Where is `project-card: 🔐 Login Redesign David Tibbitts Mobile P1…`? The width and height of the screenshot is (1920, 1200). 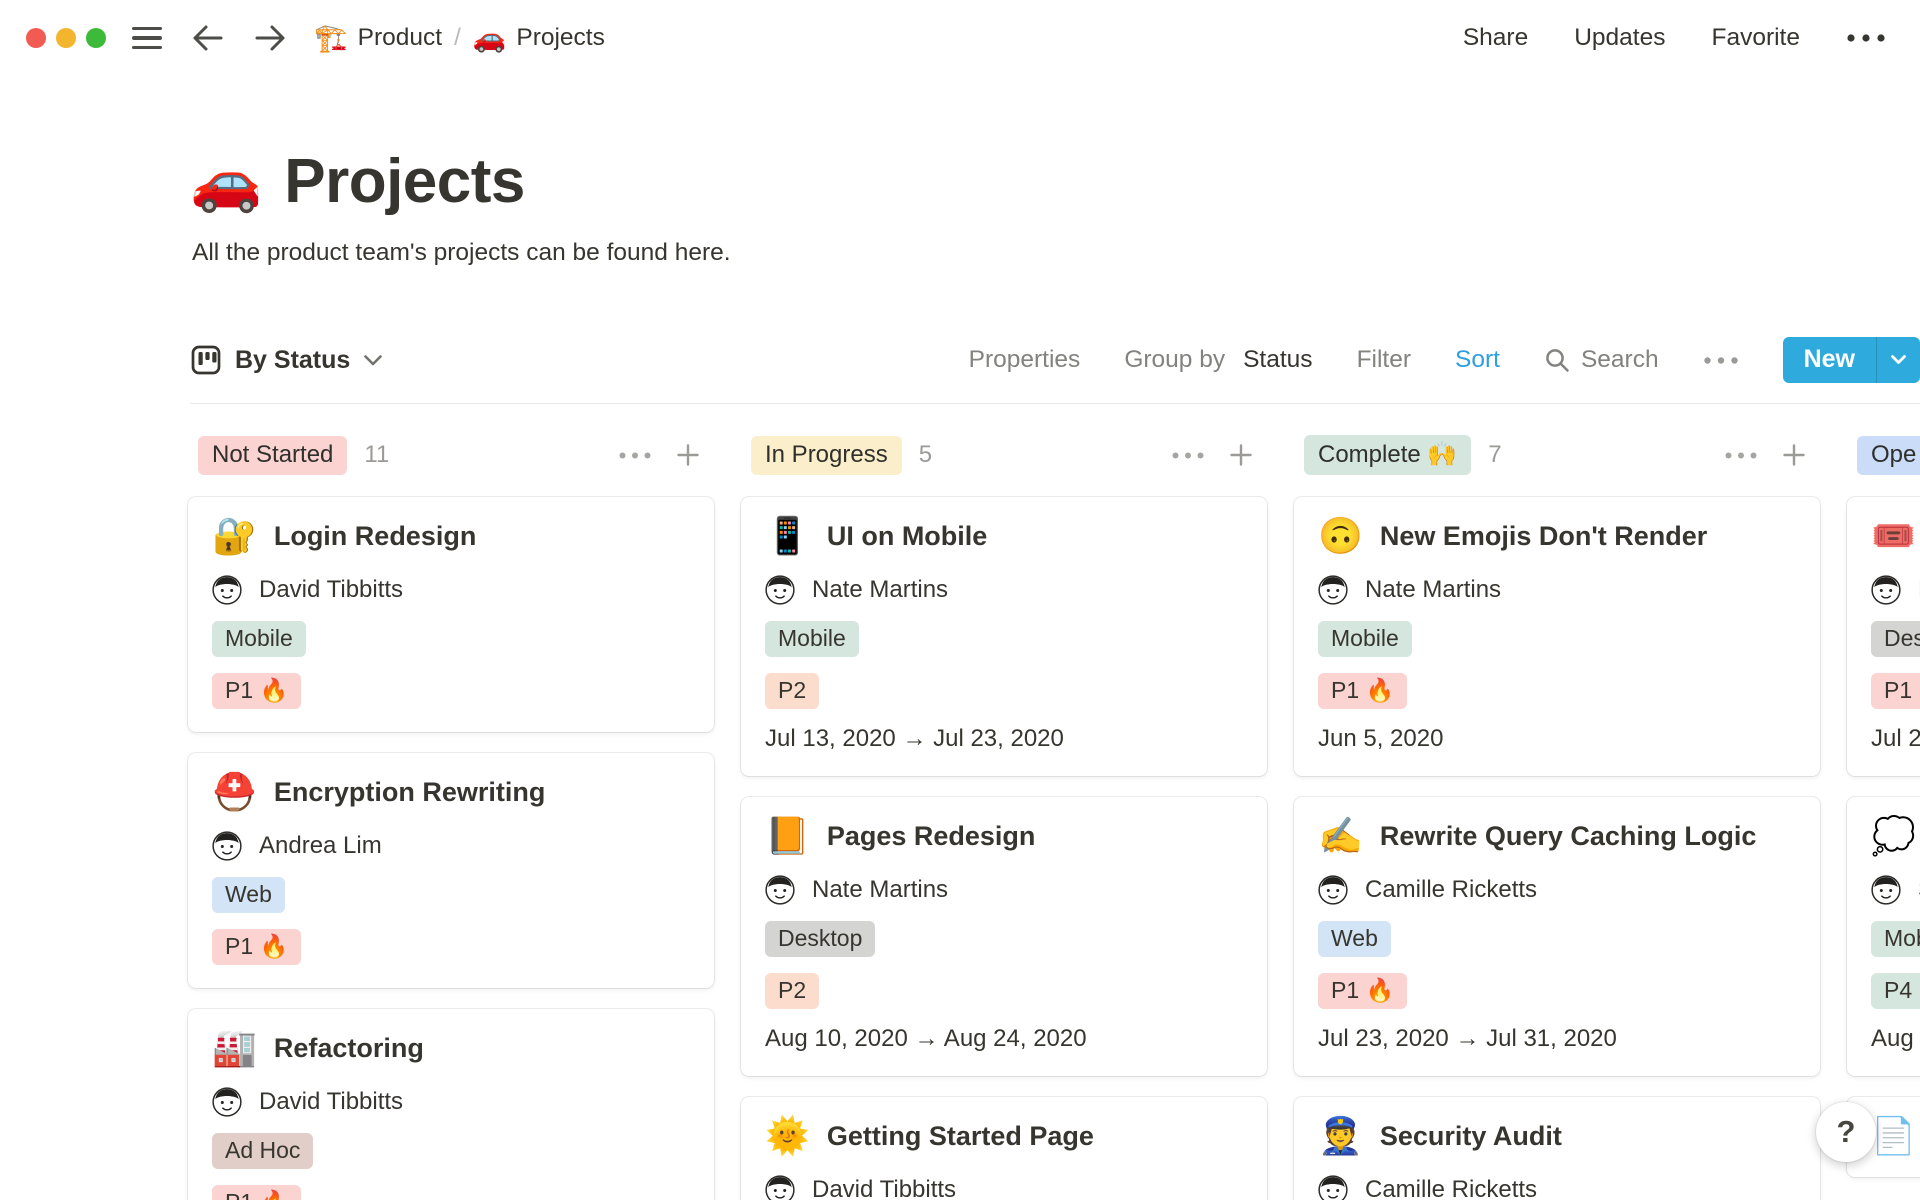
project-card: 🔐 Login Redesign David Tibbitts Mobile P1… is located at coordinates (451, 614).